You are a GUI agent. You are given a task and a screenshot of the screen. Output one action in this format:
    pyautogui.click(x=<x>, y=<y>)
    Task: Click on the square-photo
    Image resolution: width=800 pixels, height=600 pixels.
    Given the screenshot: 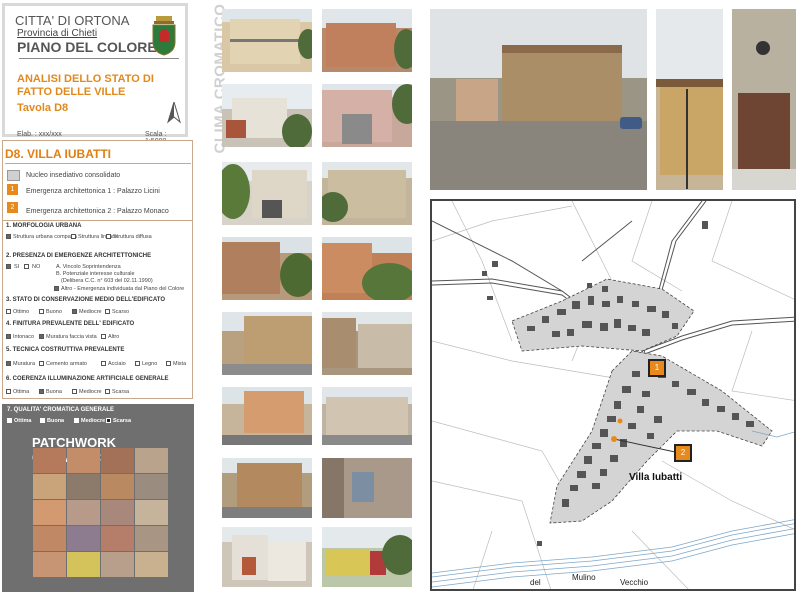 What is the action you would take?
    pyautogui.click(x=538, y=99)
    